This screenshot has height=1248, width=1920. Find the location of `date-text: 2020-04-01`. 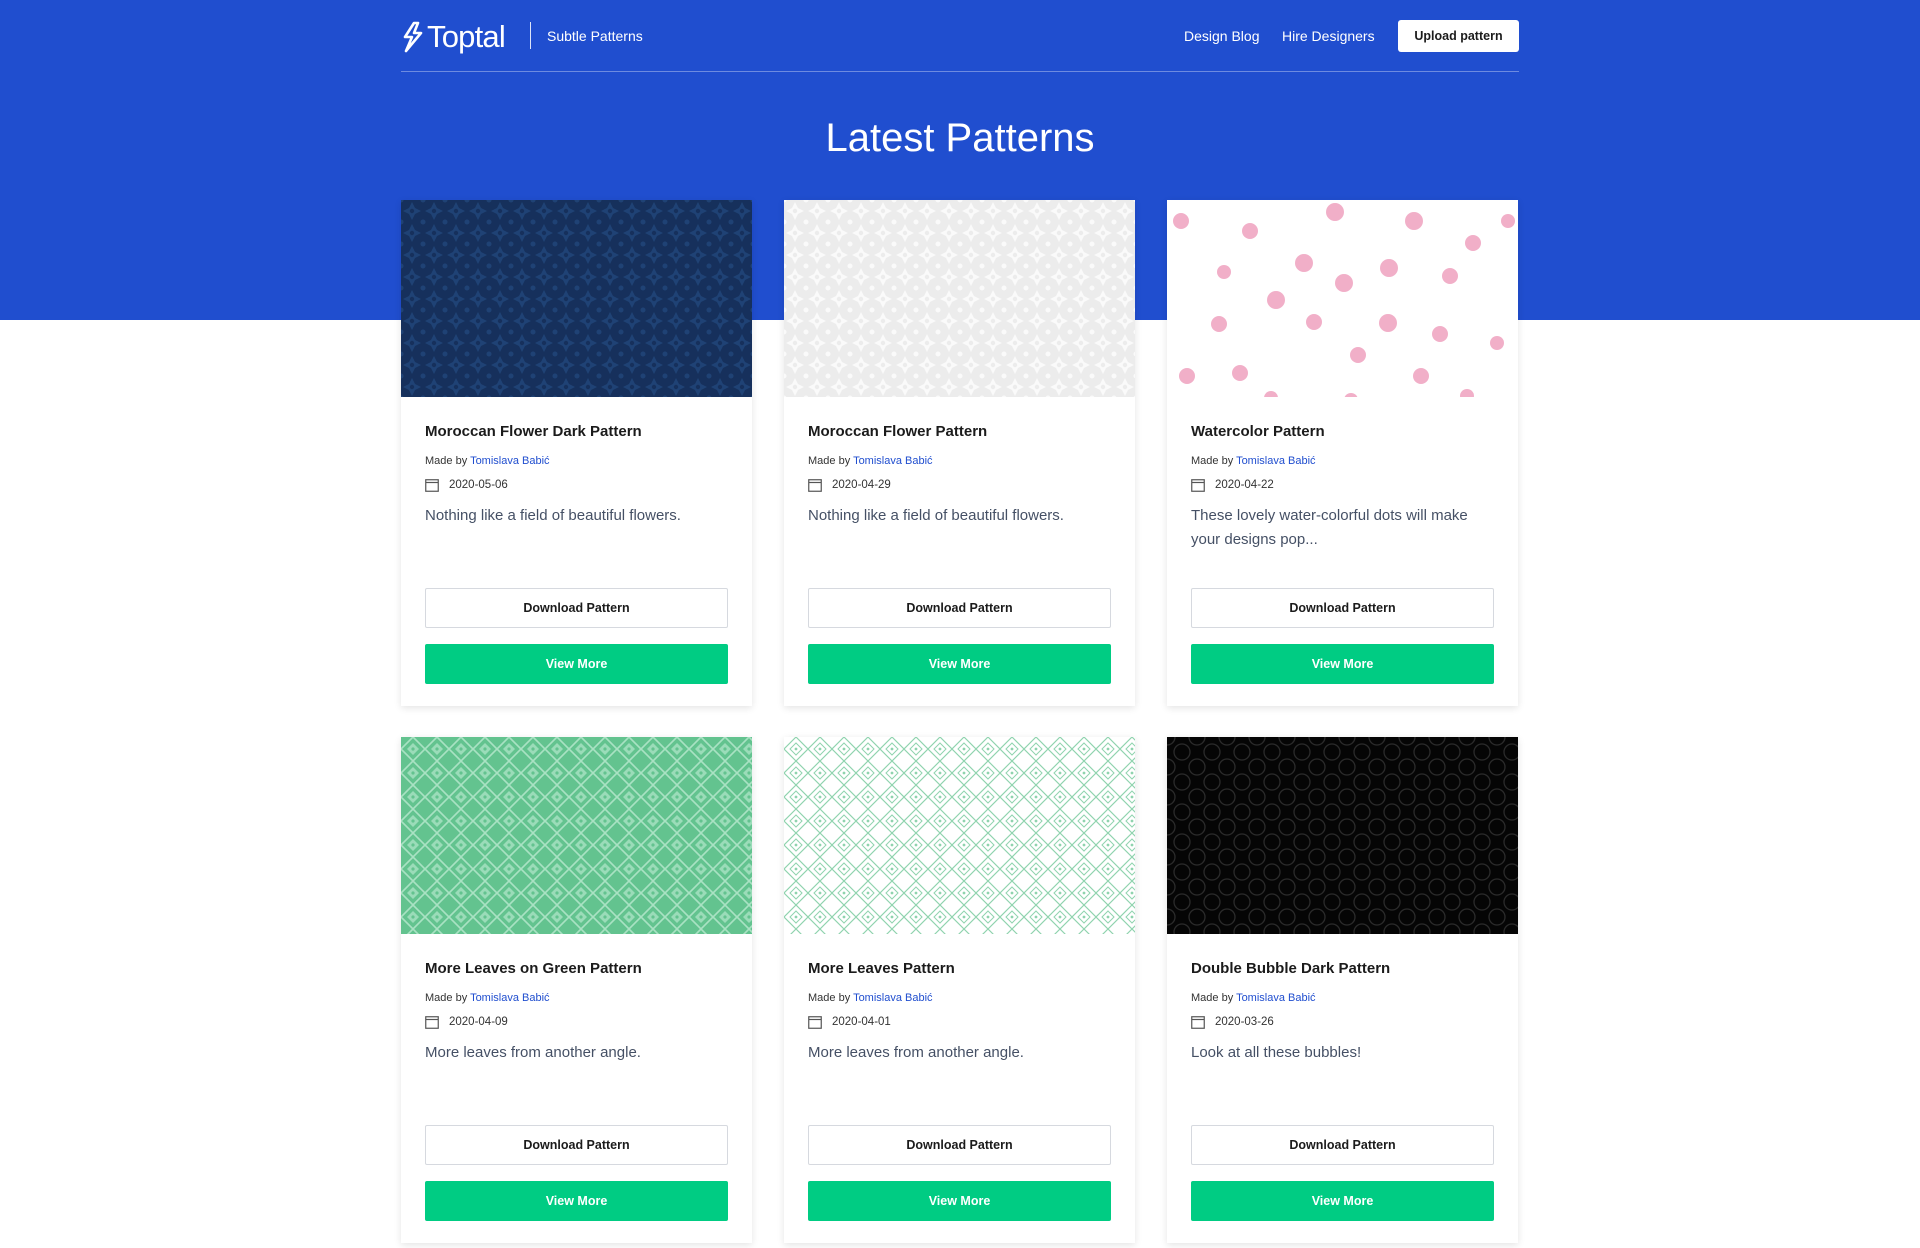

date-text: 2020-04-01 is located at coordinates (861, 1022).